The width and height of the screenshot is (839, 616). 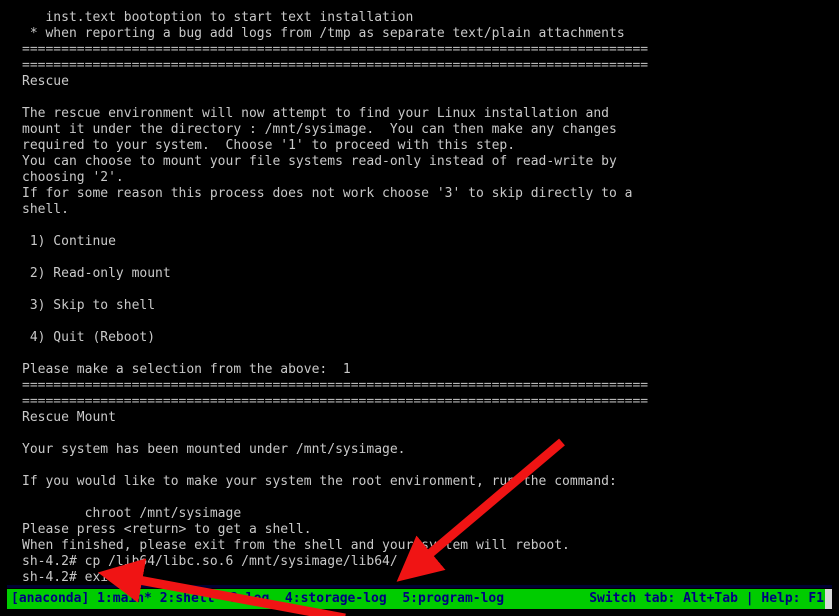 I want to click on text-cursor, so click(x=119, y=583).